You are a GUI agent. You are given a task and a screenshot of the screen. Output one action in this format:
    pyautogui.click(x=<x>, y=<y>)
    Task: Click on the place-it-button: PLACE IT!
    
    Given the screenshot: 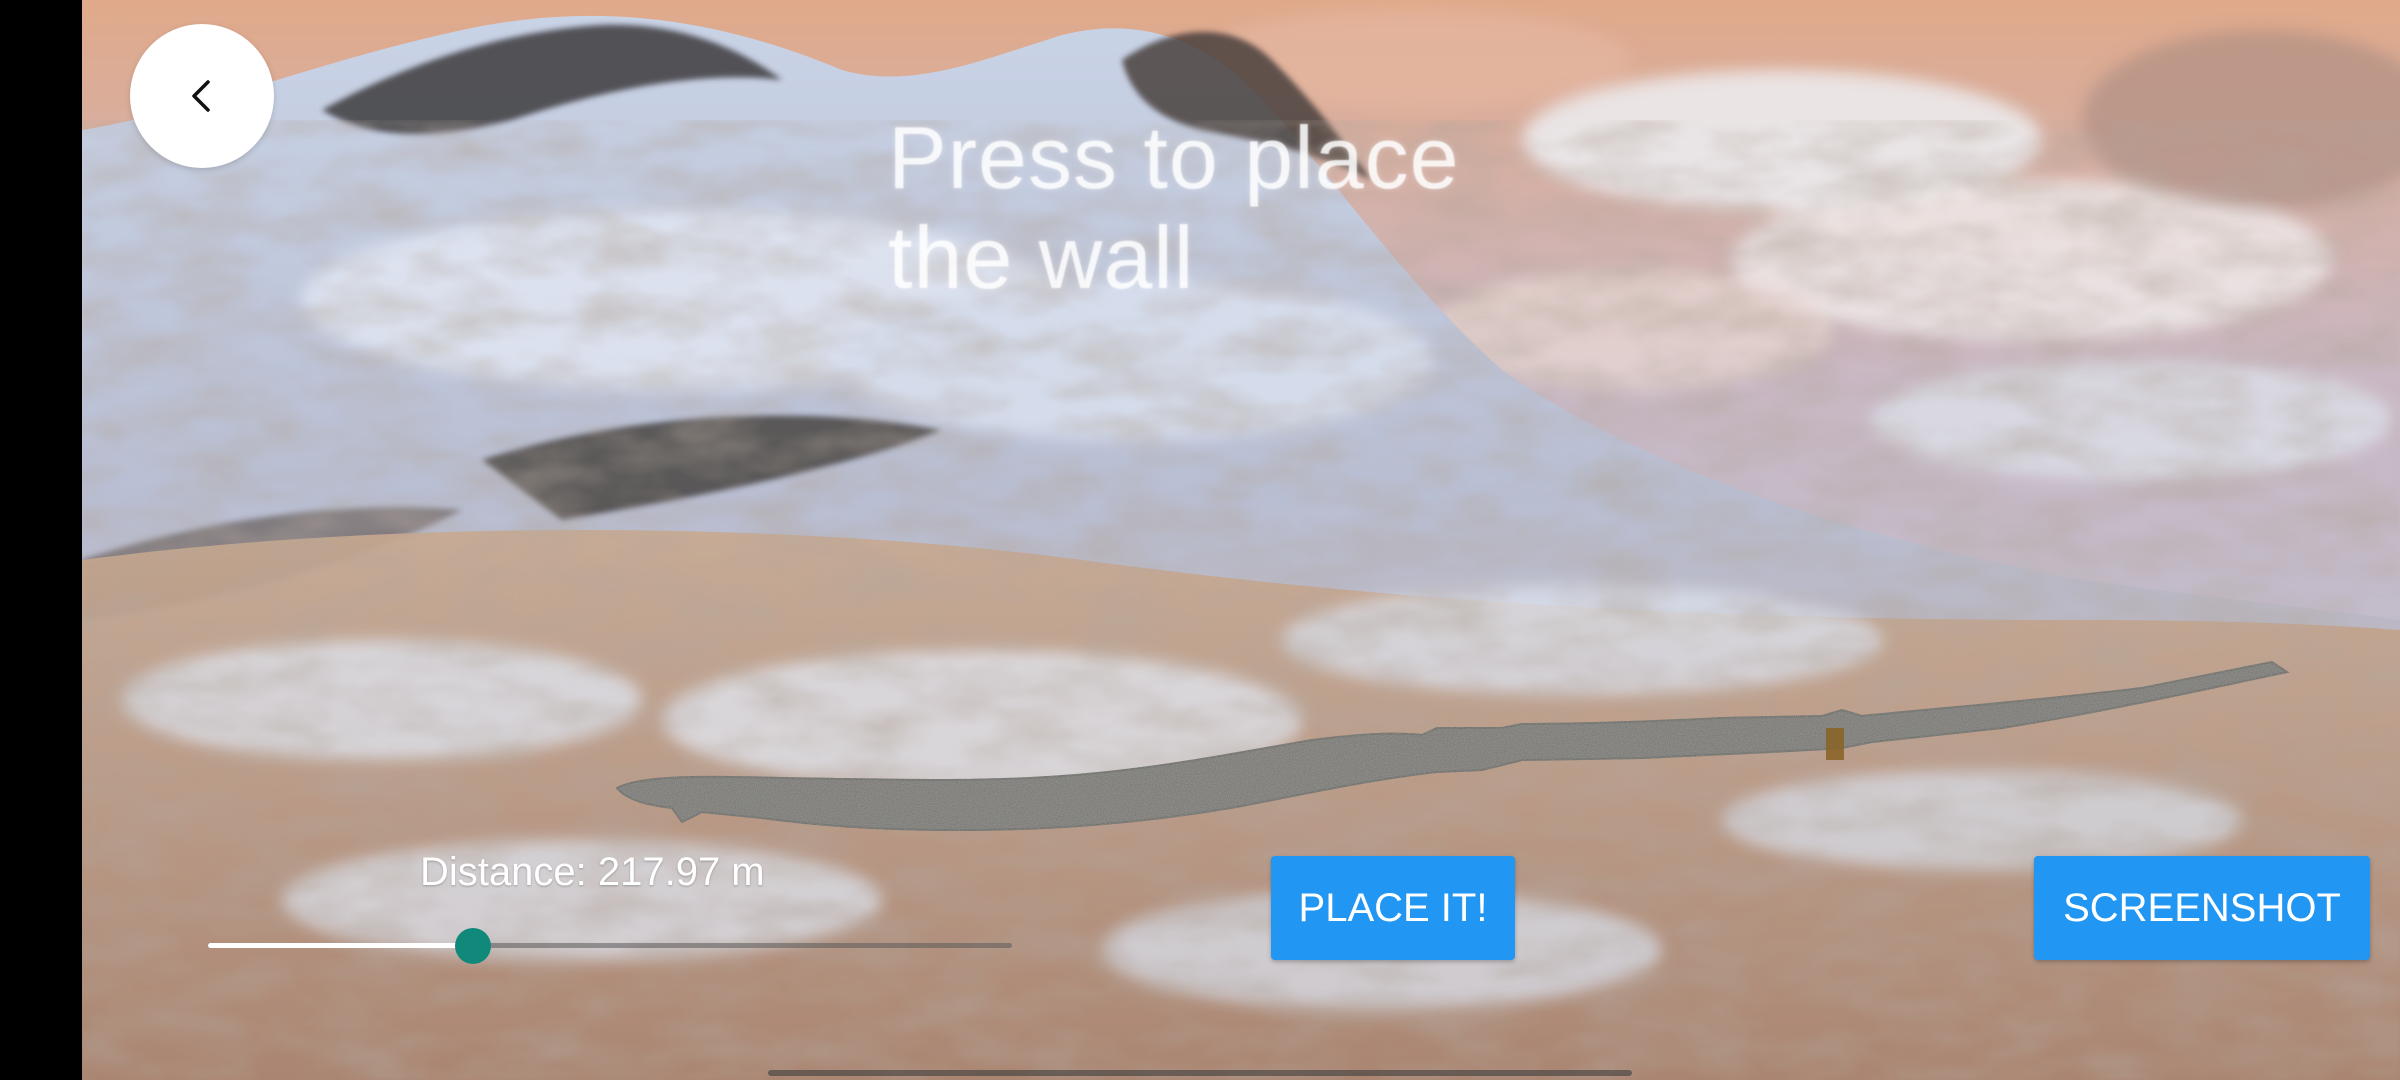 What is the action you would take?
    pyautogui.click(x=1393, y=908)
    